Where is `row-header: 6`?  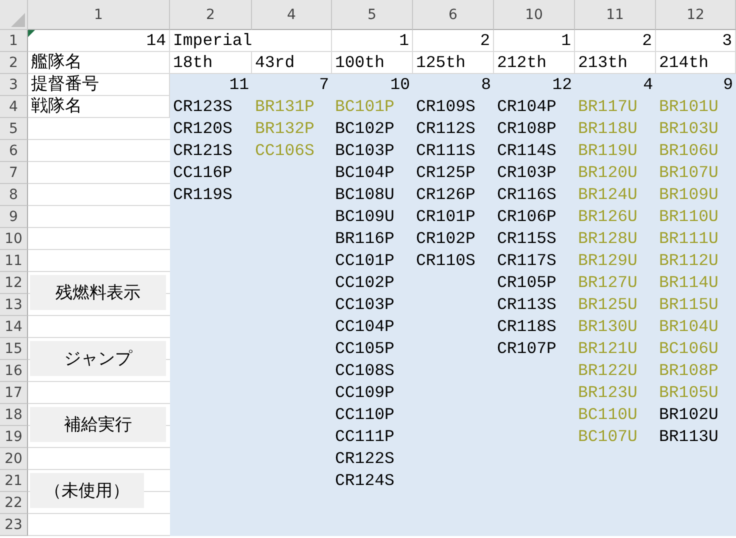 row-header: 6 is located at coordinates (14, 151).